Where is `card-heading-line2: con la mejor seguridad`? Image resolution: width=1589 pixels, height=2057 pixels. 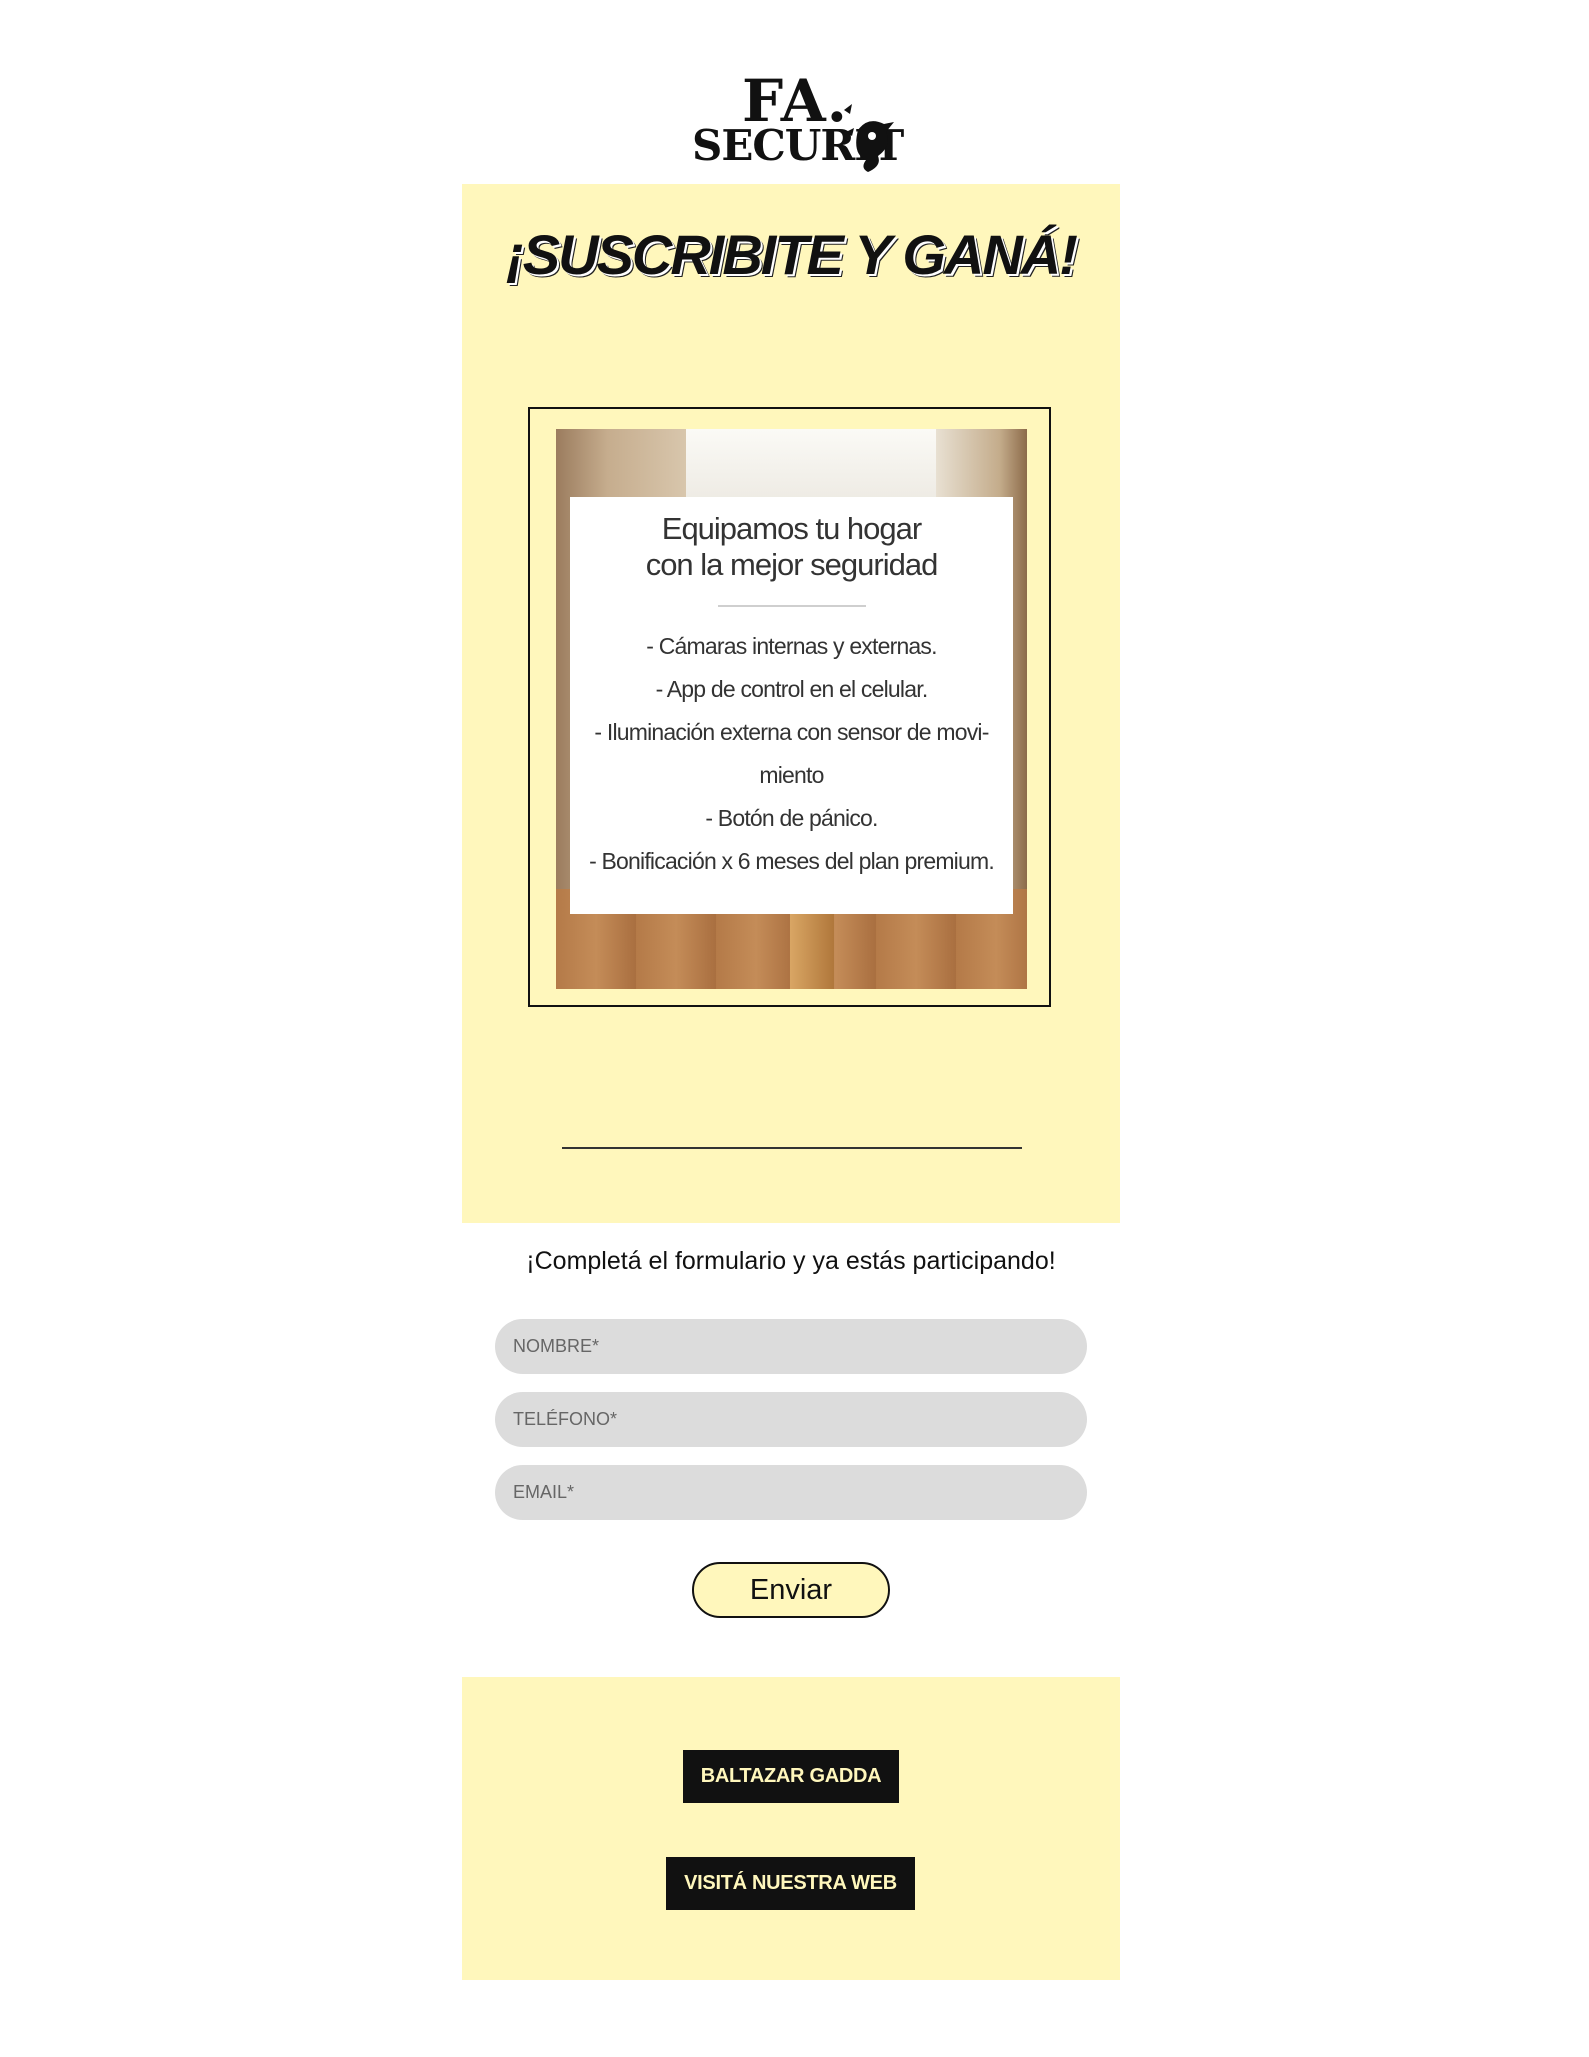
card-heading-line2: con la mejor seguridad is located at coordinates (792, 564).